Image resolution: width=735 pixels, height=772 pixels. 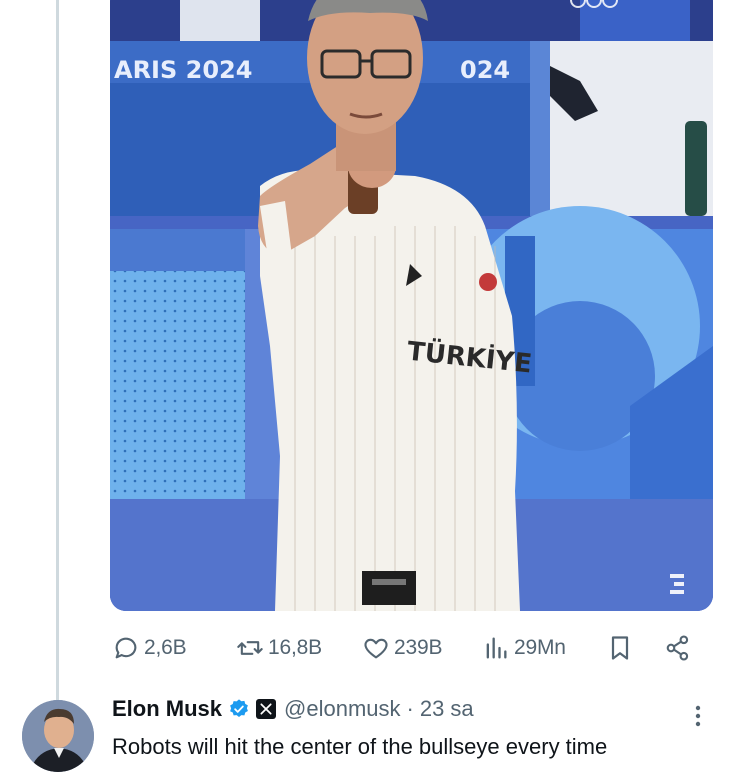 I want to click on reply-header: Elon Musk @elonmusk · 23 sa, so click(x=293, y=709).